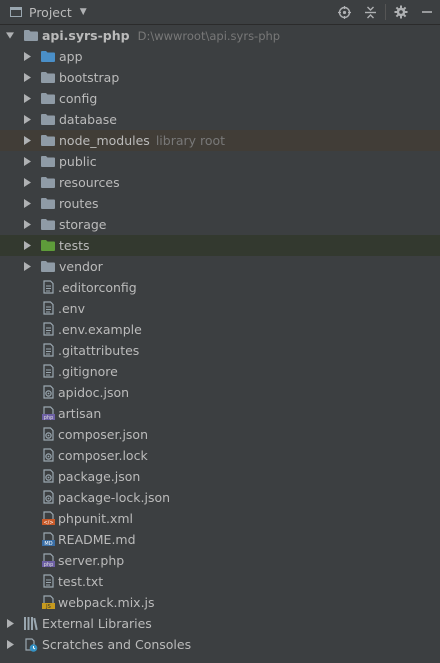 This screenshot has width=440, height=663. I want to click on tree-file-item: .gitattributes, so click(220, 350).